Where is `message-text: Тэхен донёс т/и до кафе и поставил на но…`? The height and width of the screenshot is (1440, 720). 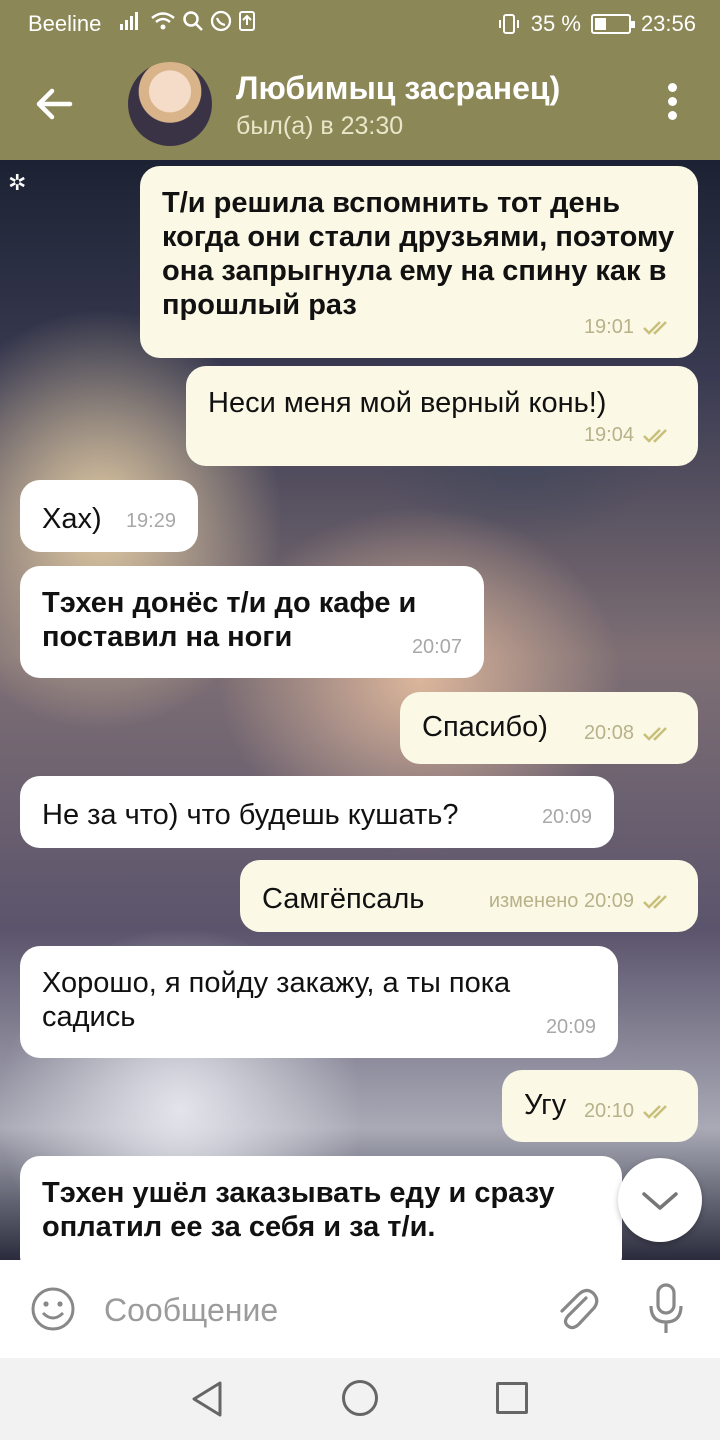 message-text: Тэхен донёс т/и до кафе и поставил на но… is located at coordinates (229, 620).